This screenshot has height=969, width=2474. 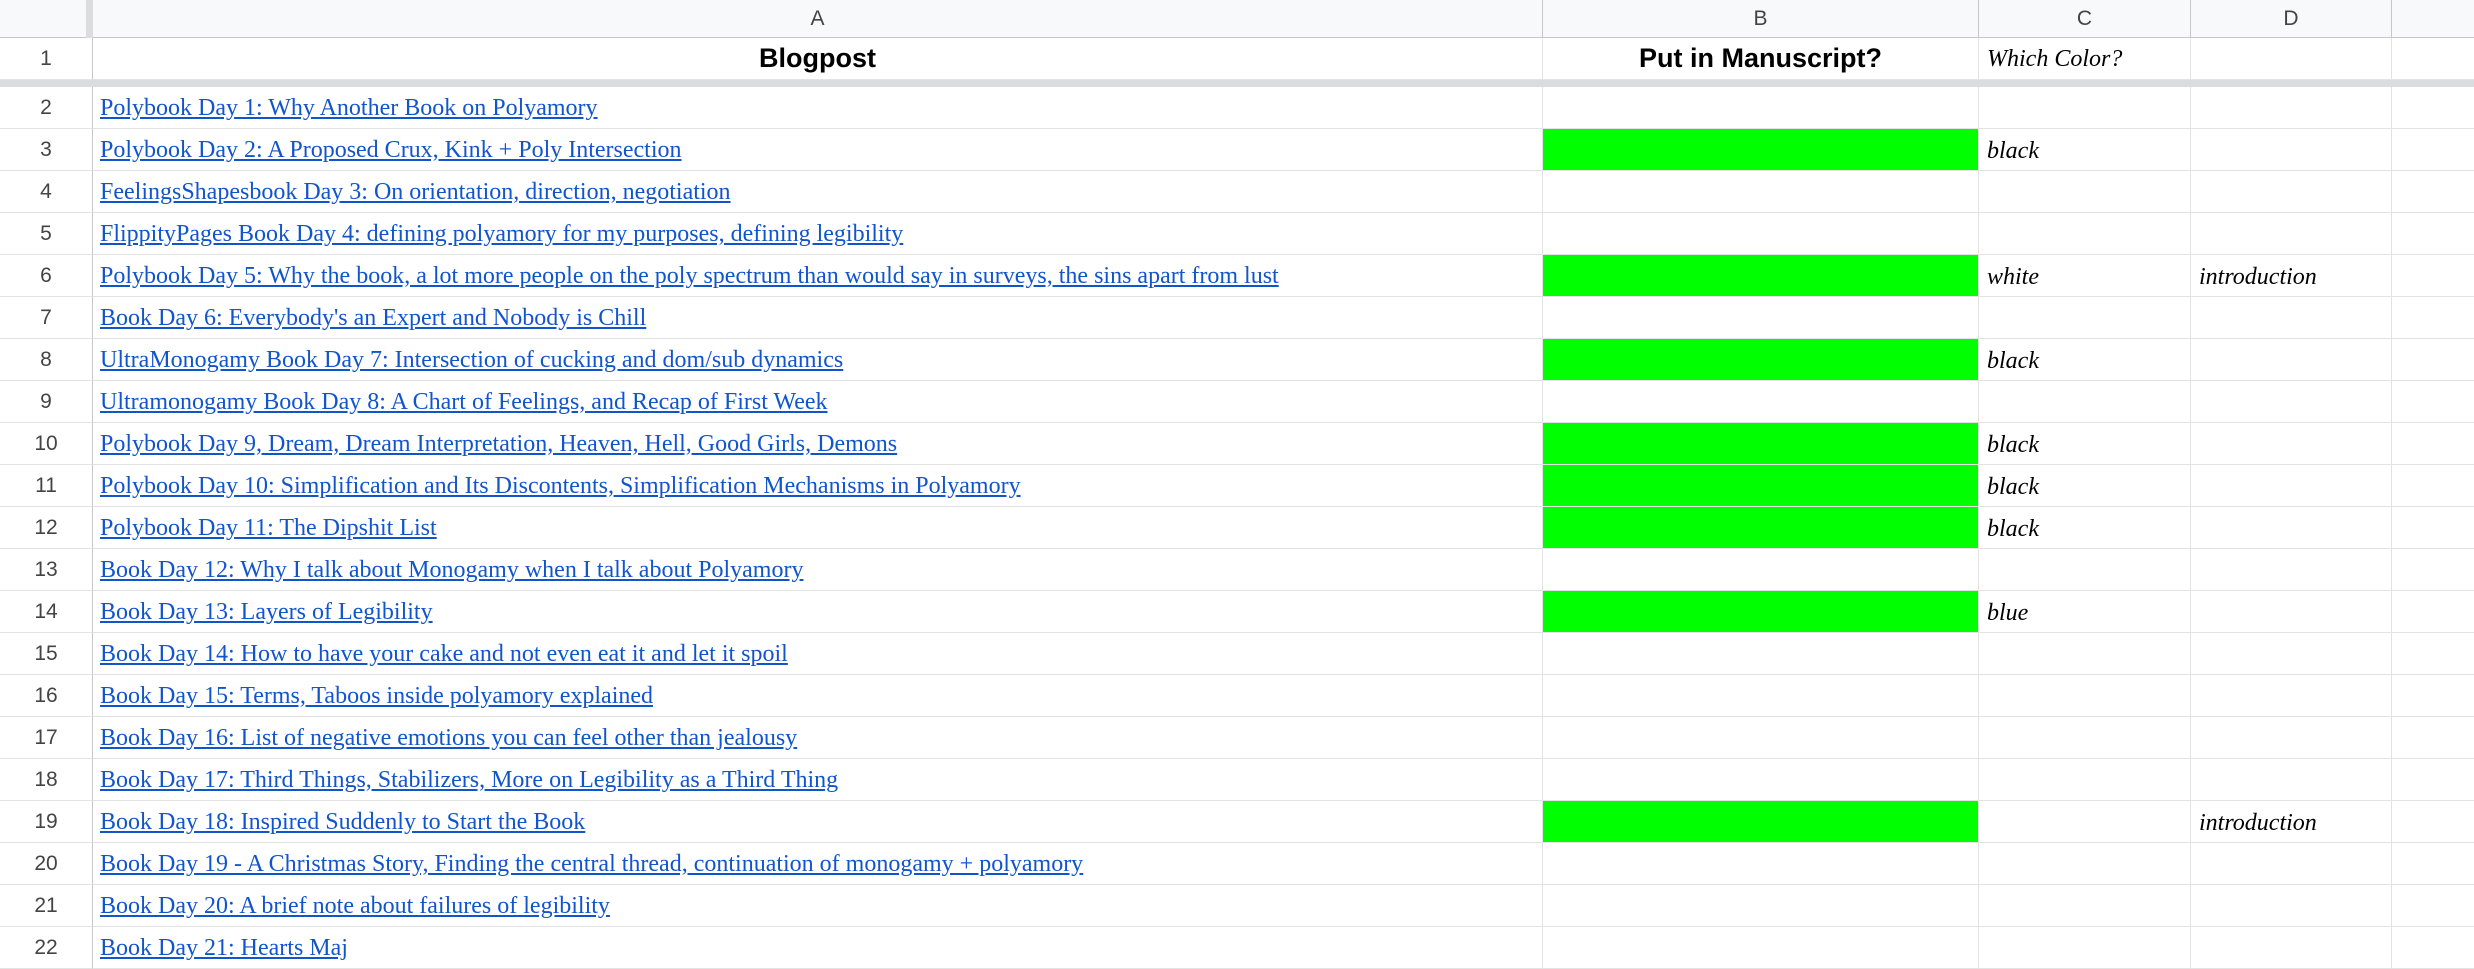 I want to click on row-header: 5, so click(x=46, y=234).